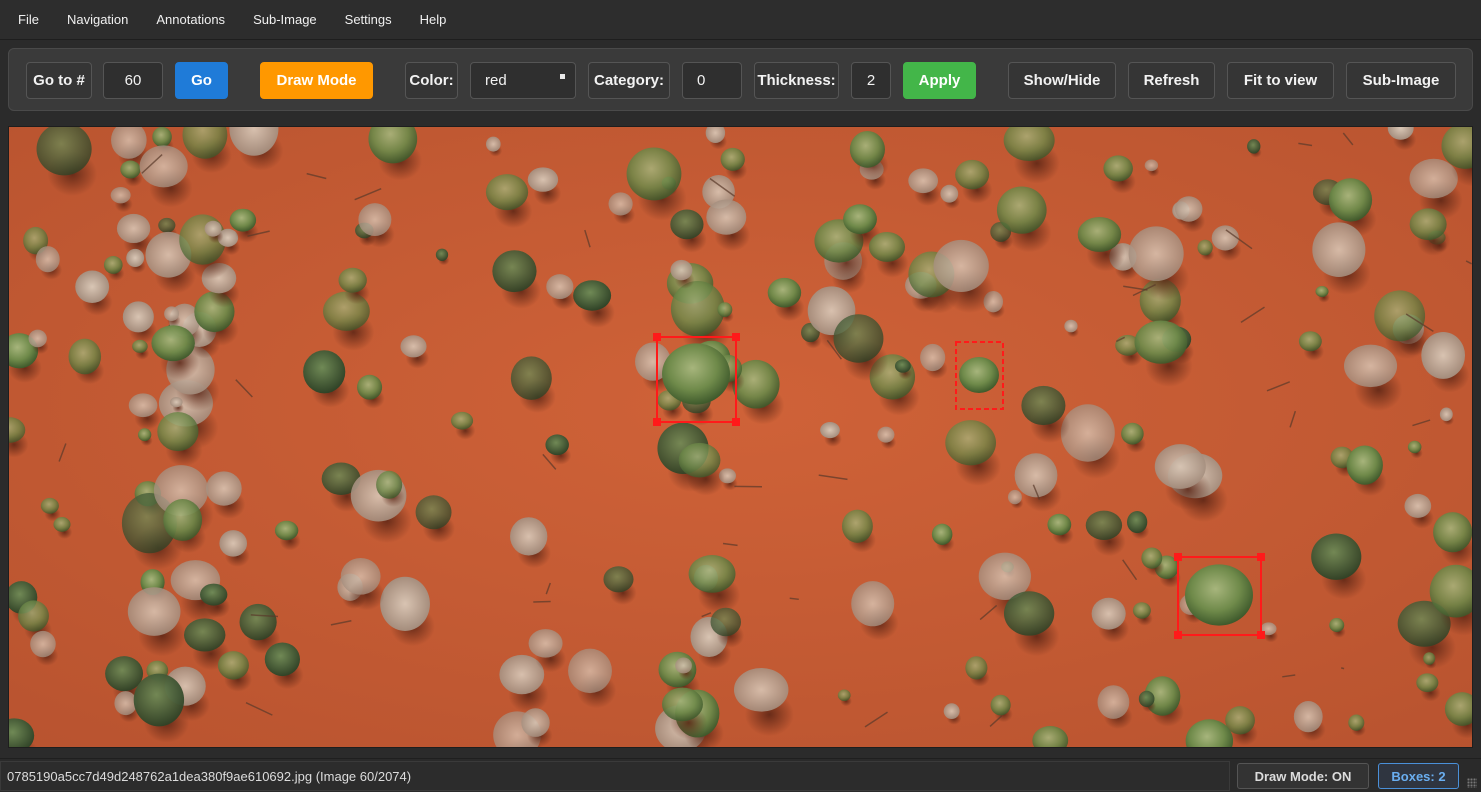 The height and width of the screenshot is (792, 1481). Describe the element at coordinates (28, 20) in the screenshot. I see `menu-file: File` at that location.